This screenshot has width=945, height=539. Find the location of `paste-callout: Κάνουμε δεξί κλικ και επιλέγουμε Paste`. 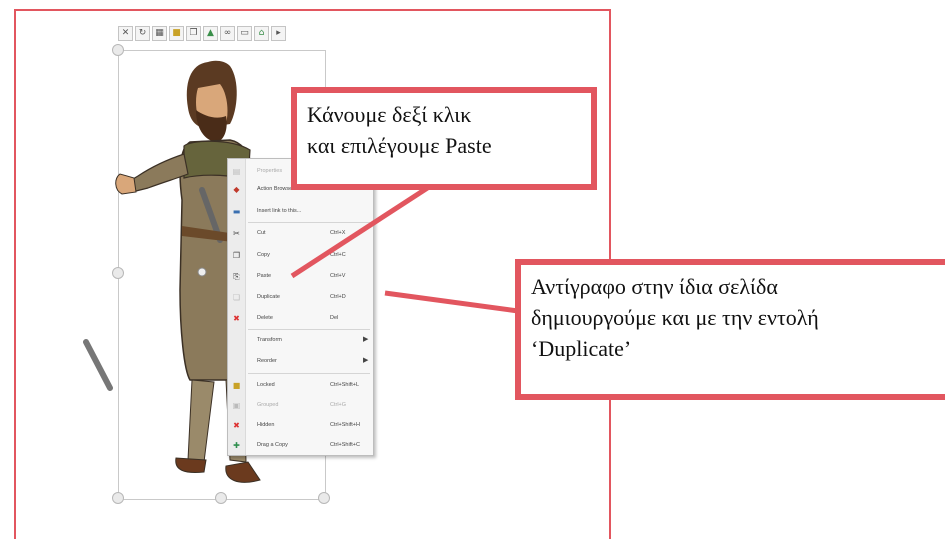

paste-callout: Κάνουμε δεξί κλικ και επιλέγουμε Paste is located at coordinates (444, 138).